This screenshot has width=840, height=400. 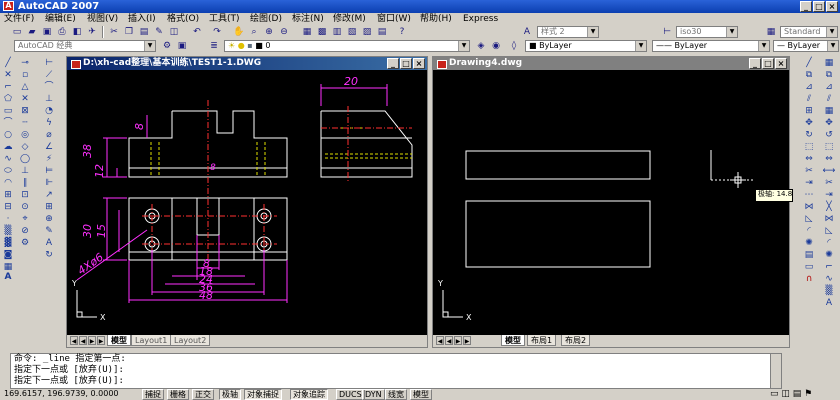 I want to click on copy-clip-icon: ⧉, so click(x=829, y=75).